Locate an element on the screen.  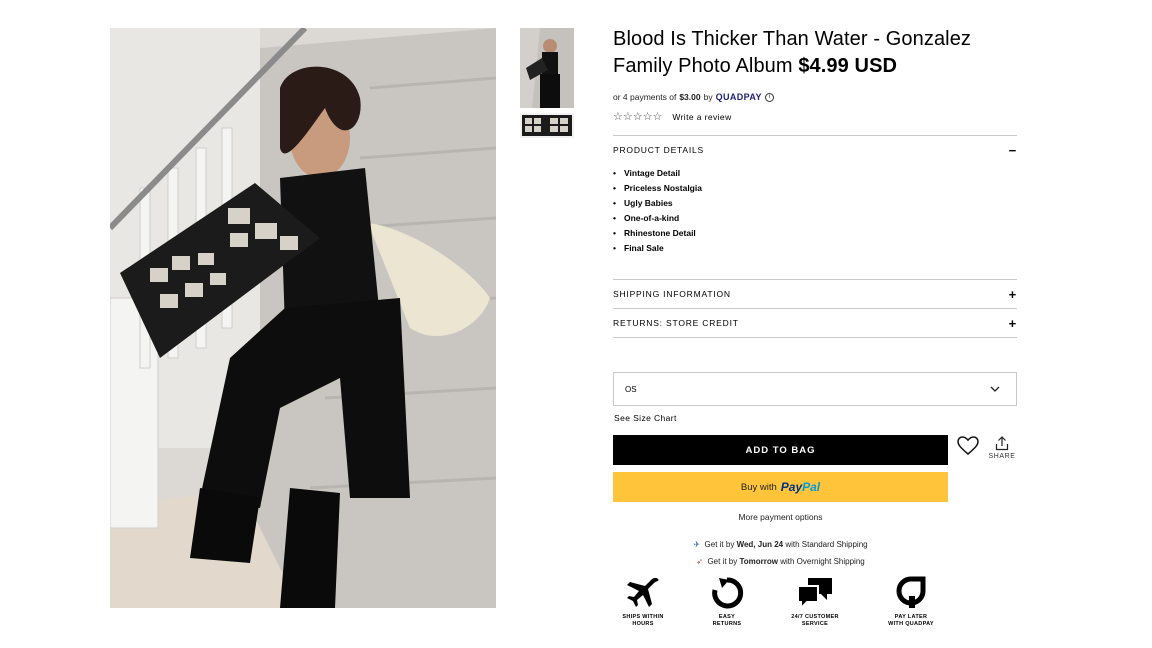
quadpay-icon is located at coordinates (911, 592).